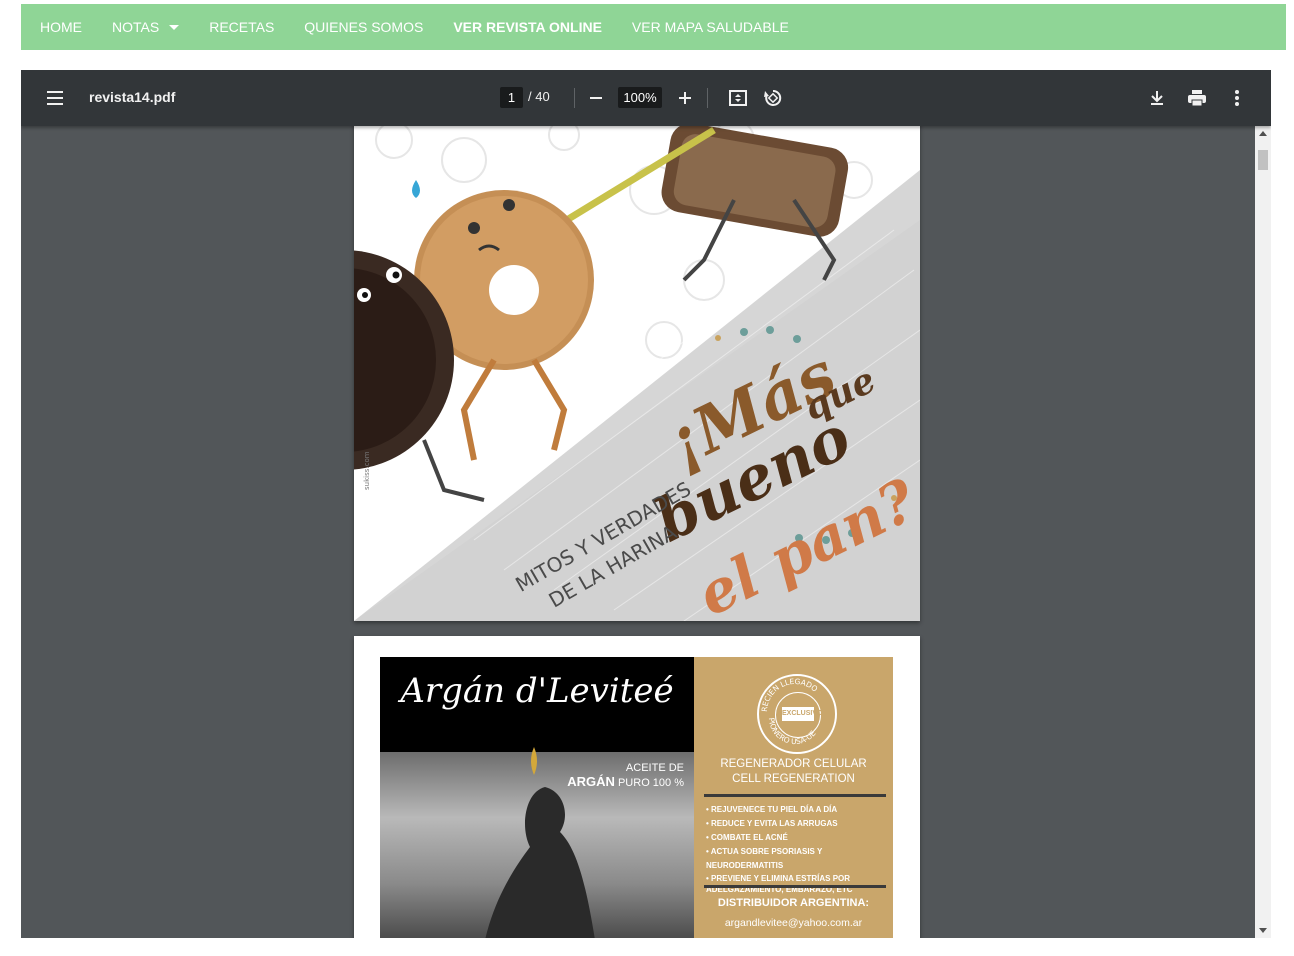 The height and width of the screenshot is (956, 1294). I want to click on rotate-button, so click(773, 98).